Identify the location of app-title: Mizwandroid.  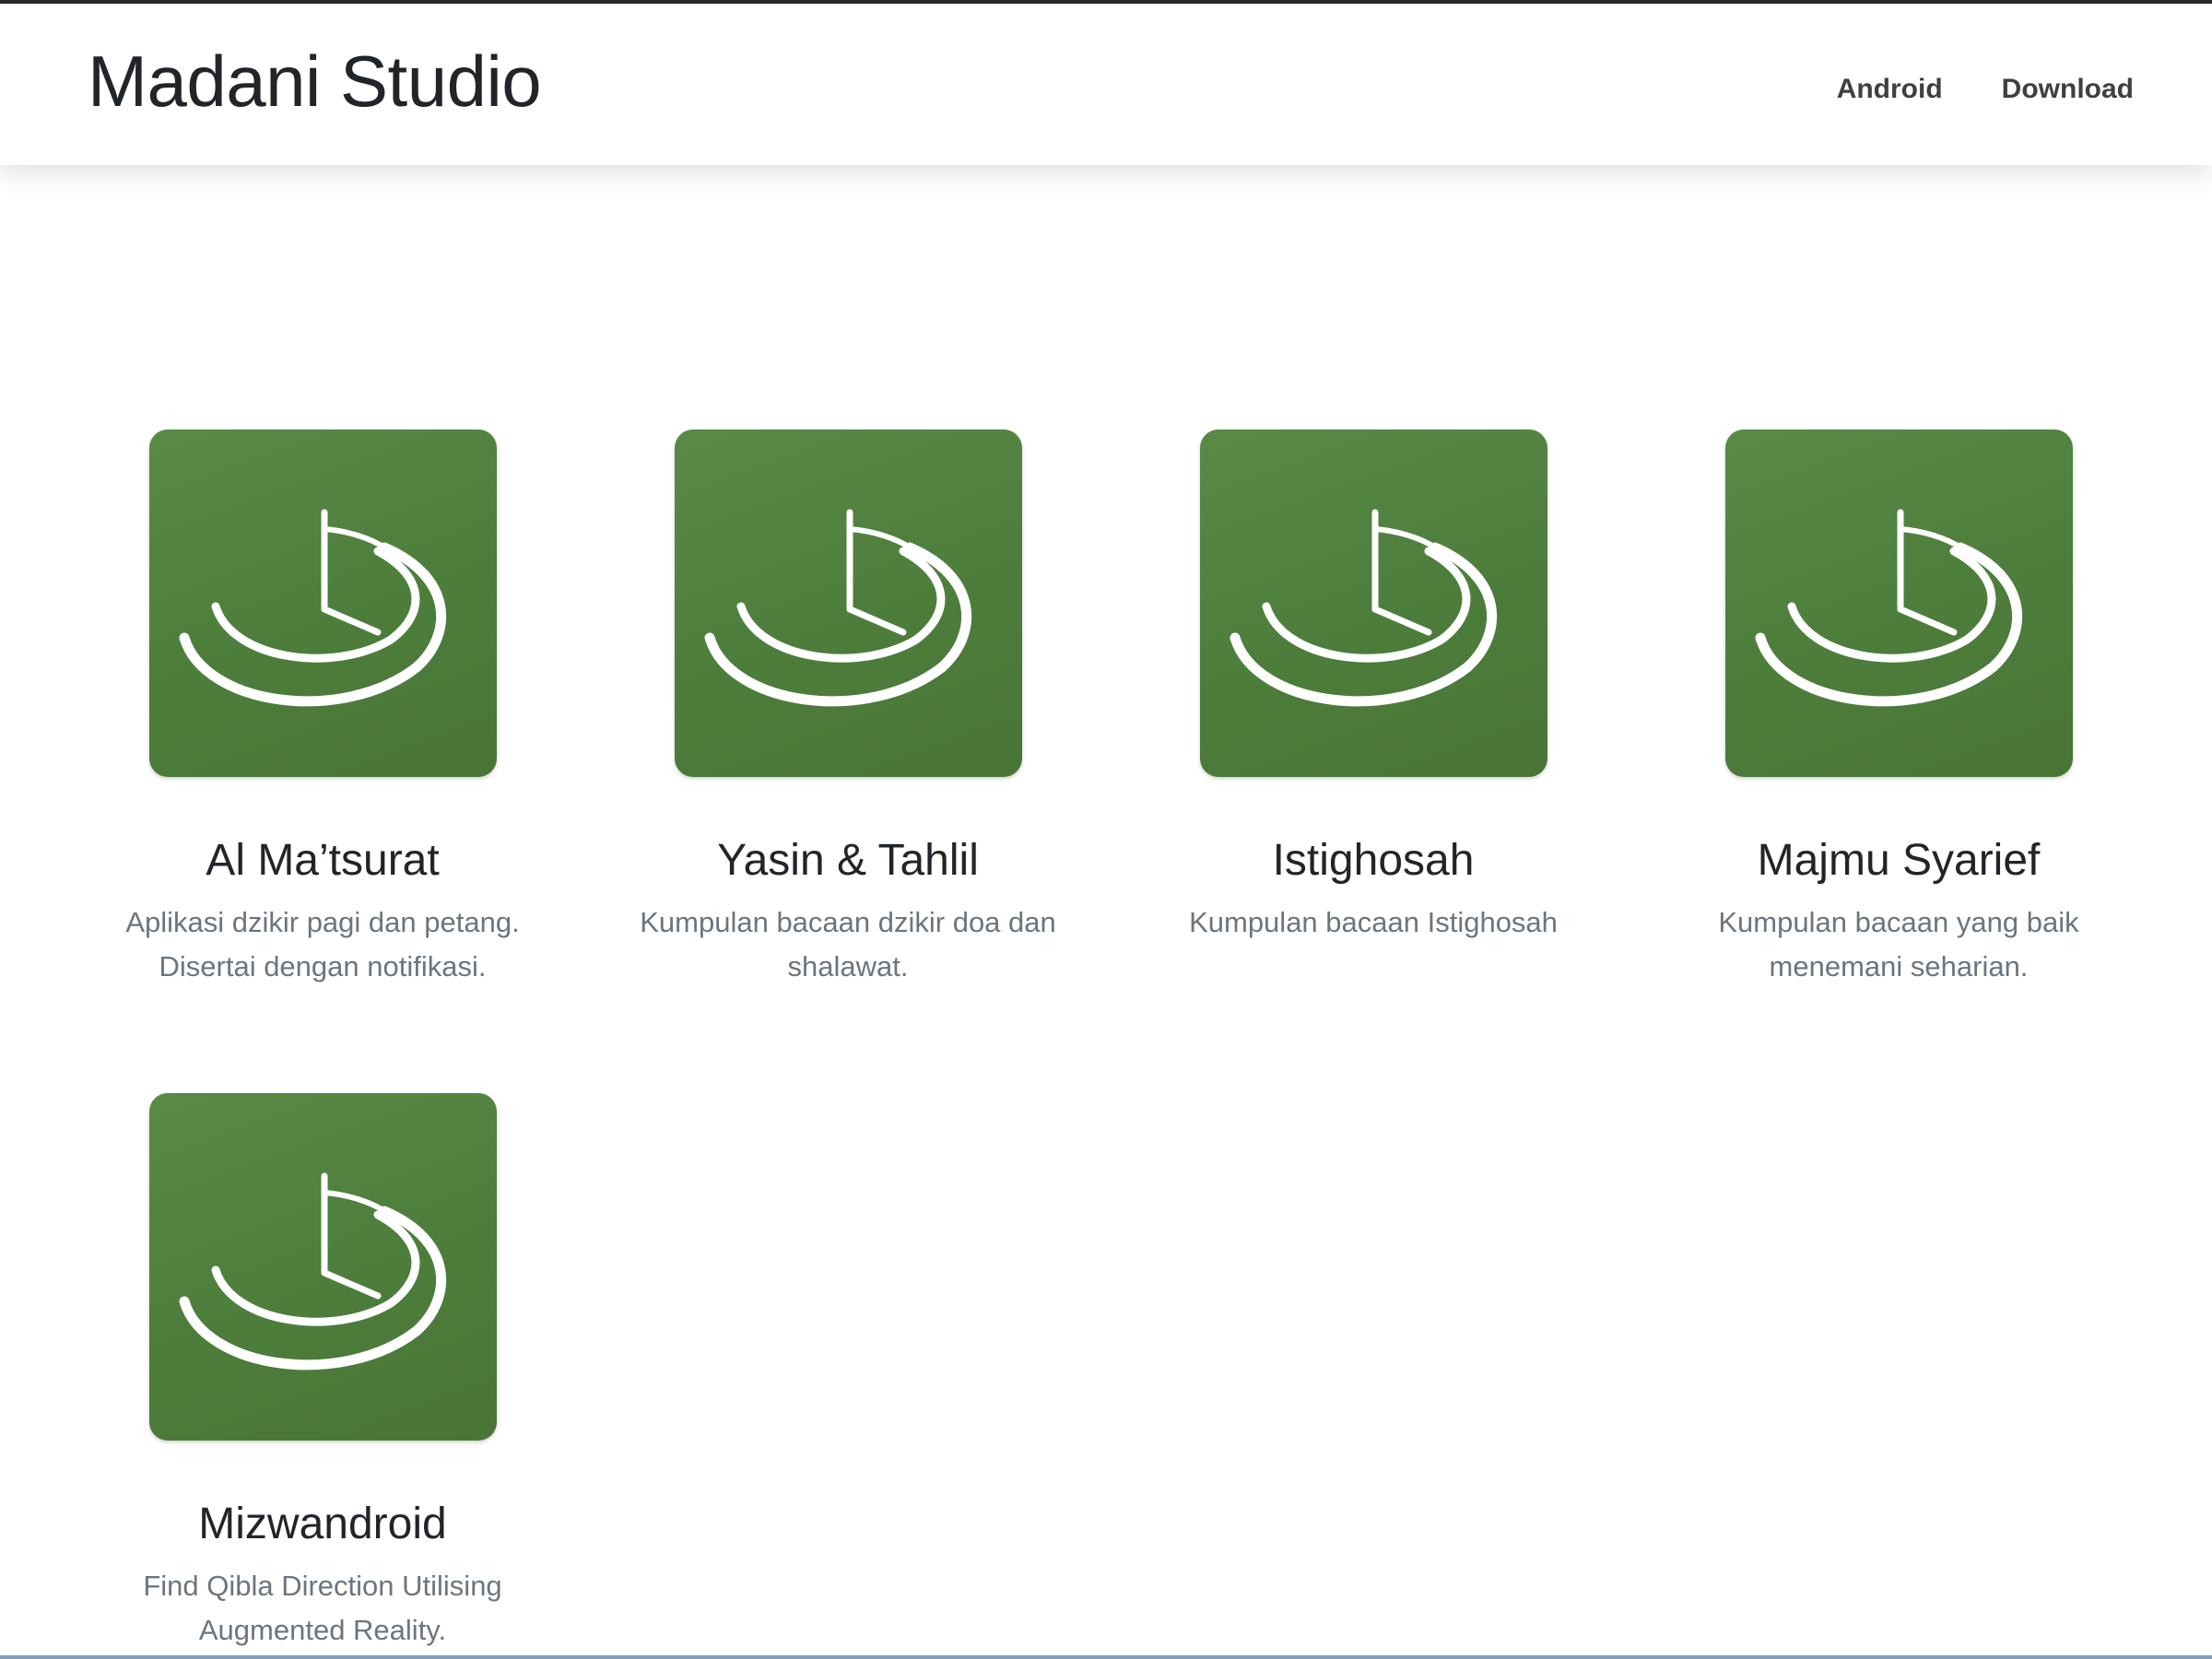
(322, 1524).